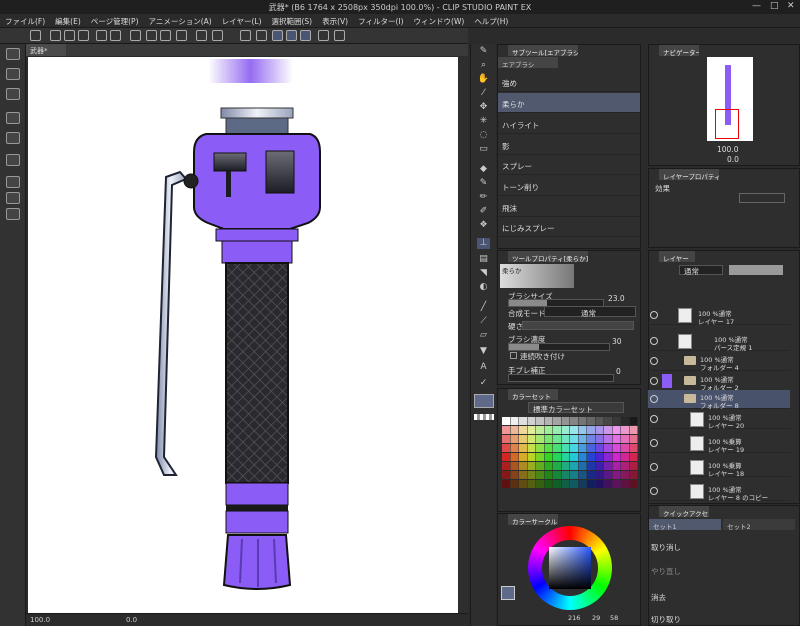 The image size is (800, 626). Describe the element at coordinates (69, 35) in the screenshot. I see `open-file-icon` at that location.